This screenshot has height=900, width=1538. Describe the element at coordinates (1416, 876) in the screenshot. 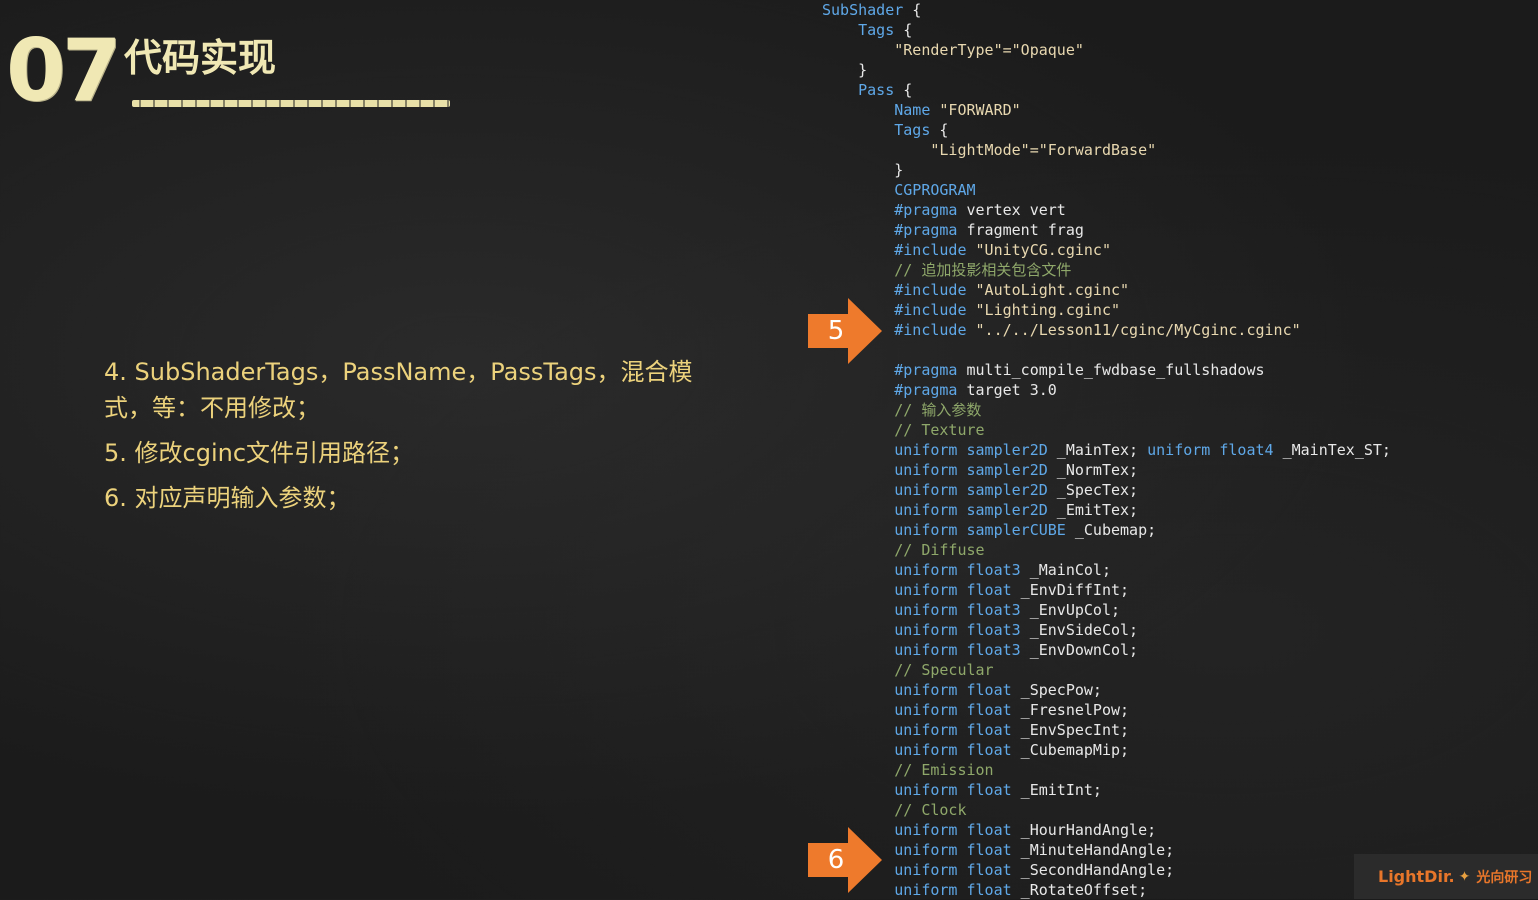

I see `brand-name: LightDir.` at that location.